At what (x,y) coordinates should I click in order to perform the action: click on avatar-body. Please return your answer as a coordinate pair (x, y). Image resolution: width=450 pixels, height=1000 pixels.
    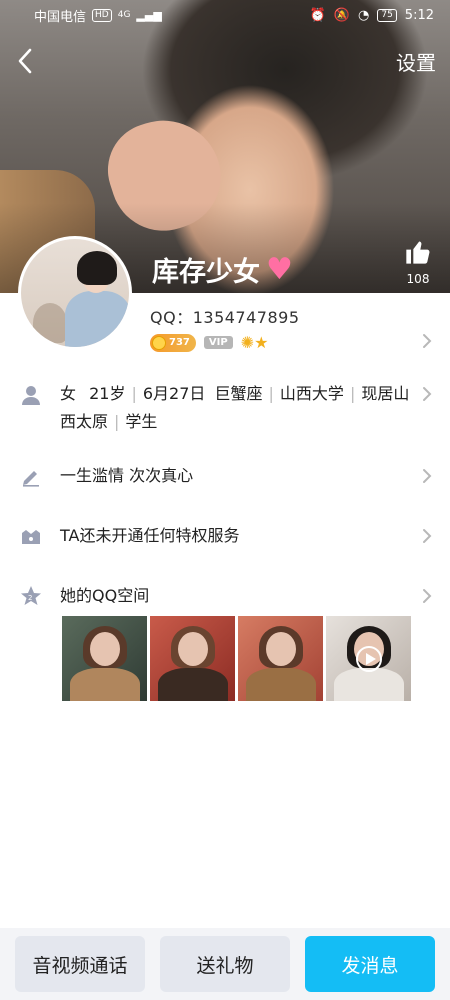
    Looking at the image, I should click on (97, 319).